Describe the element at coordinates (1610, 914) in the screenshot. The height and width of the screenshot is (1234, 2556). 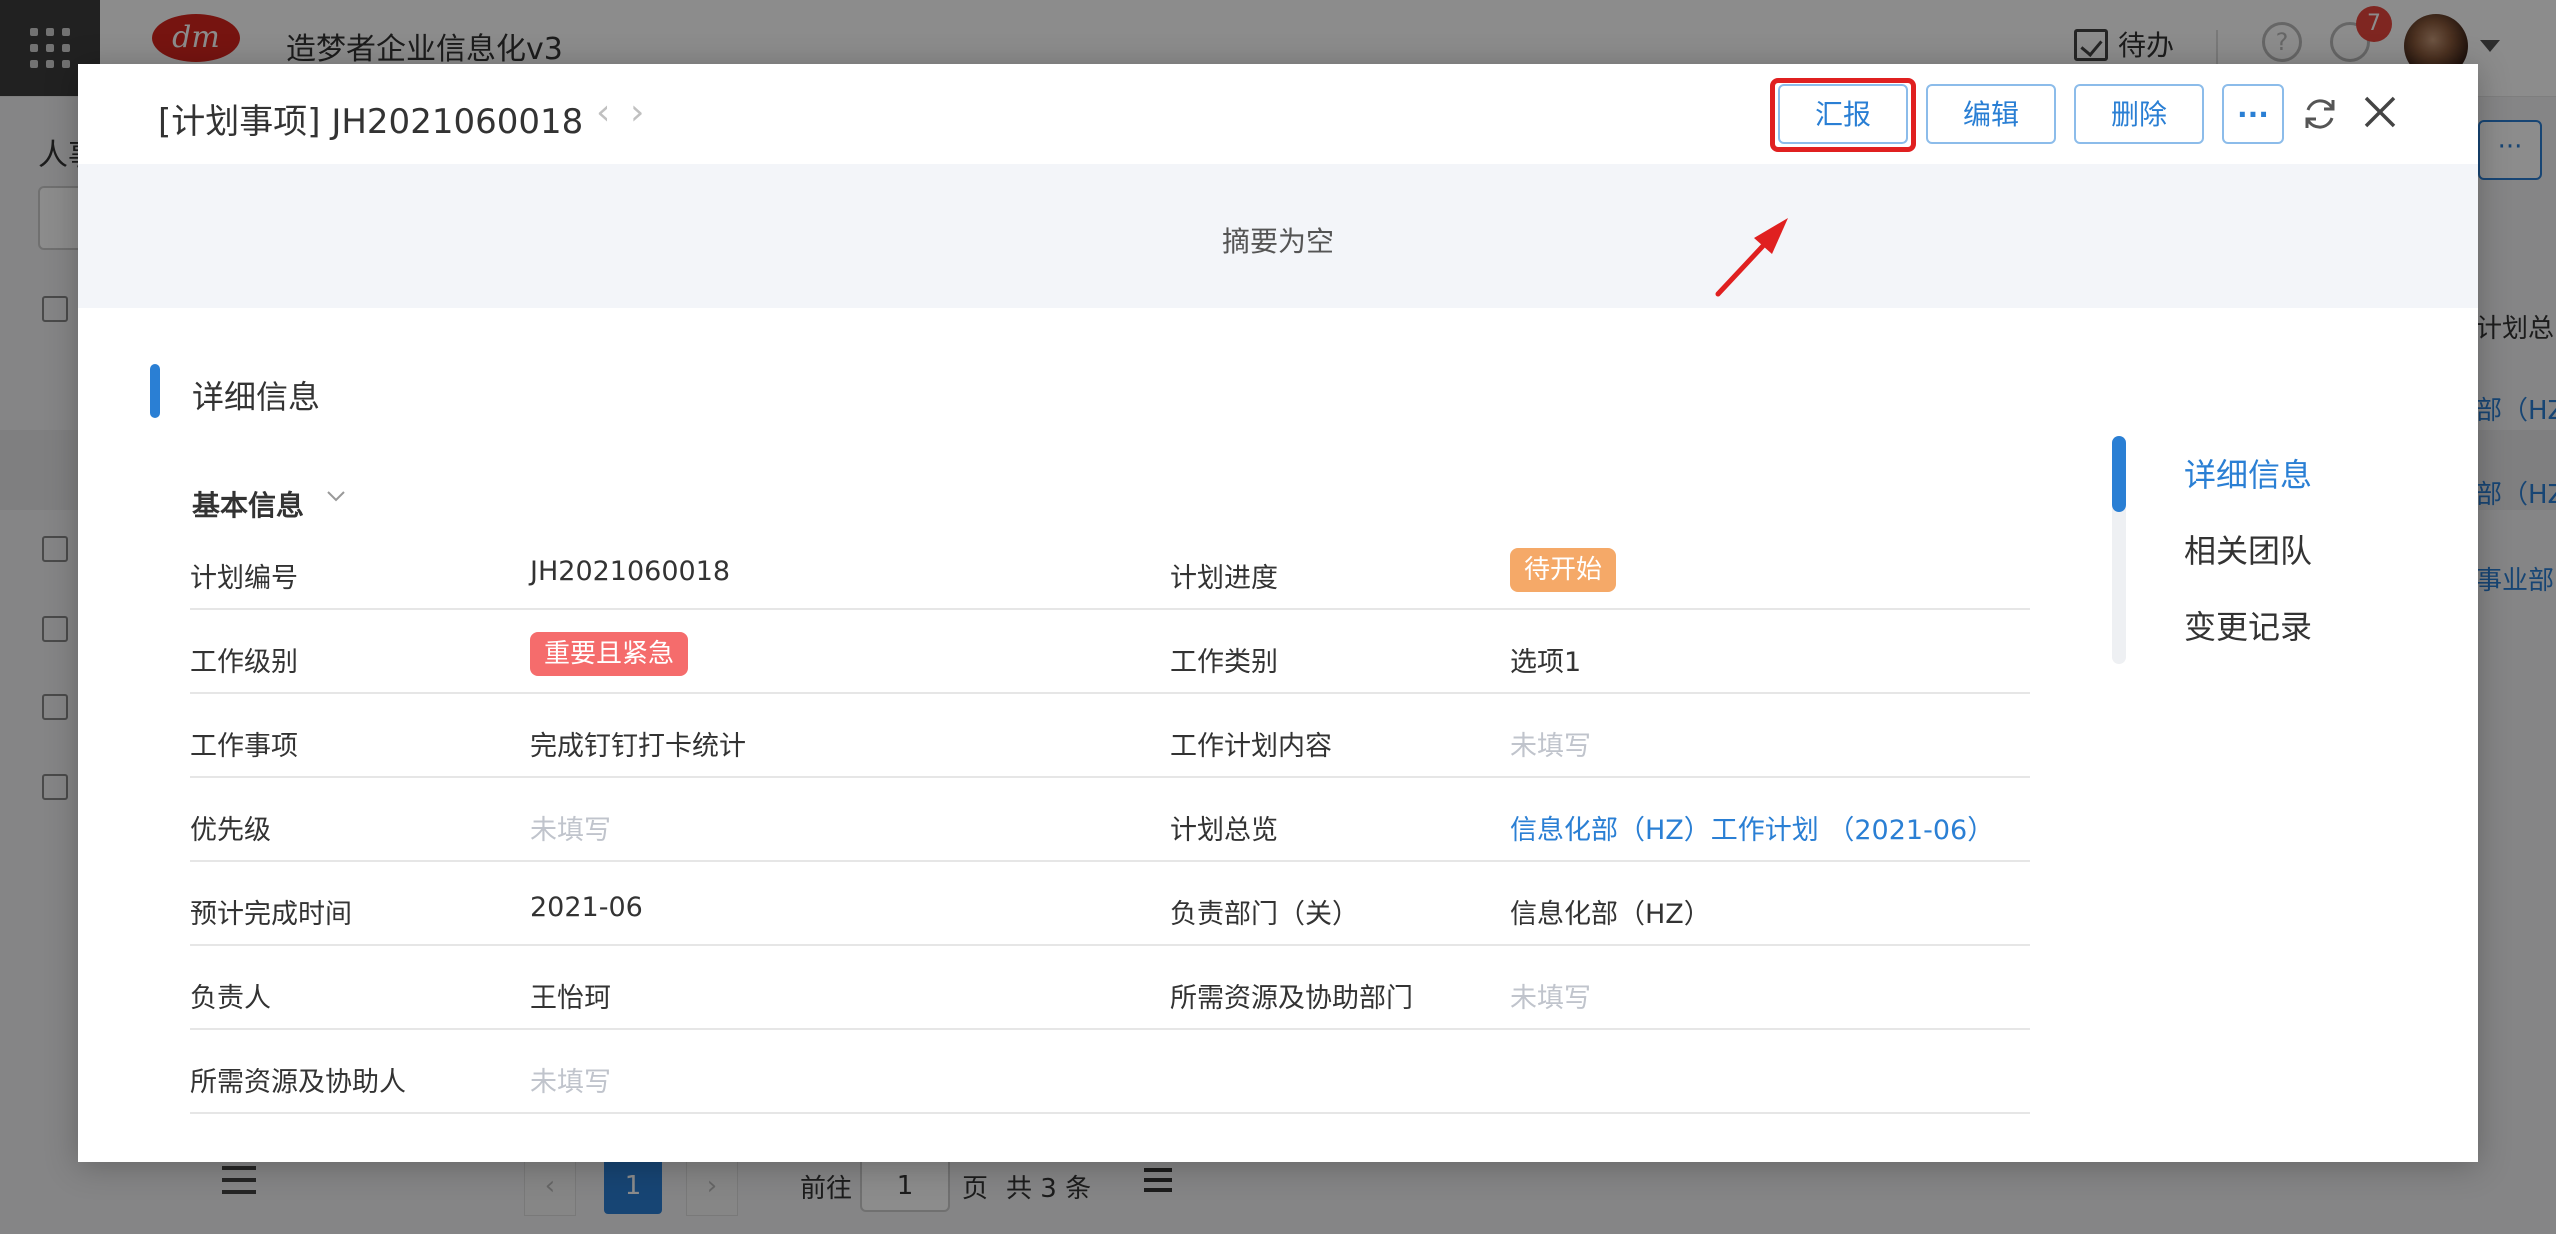
I see `field-value: 信息化部（HZ）` at that location.